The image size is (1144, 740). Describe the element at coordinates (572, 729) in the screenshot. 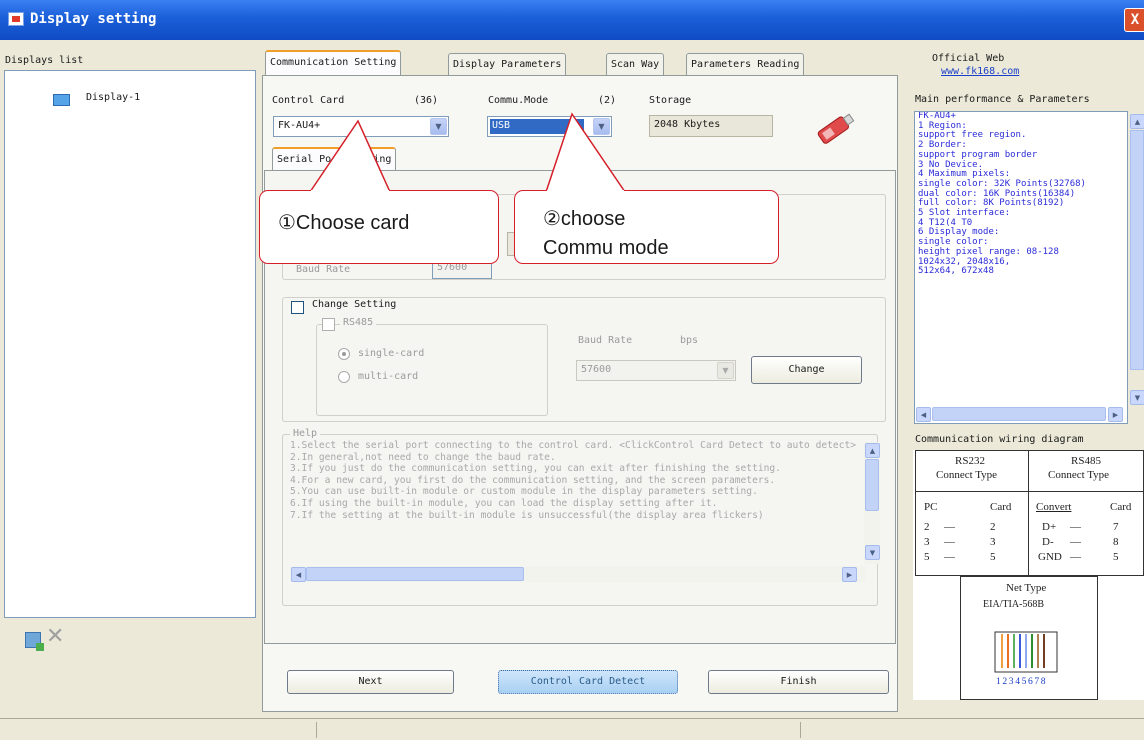

I see `status-bar` at that location.